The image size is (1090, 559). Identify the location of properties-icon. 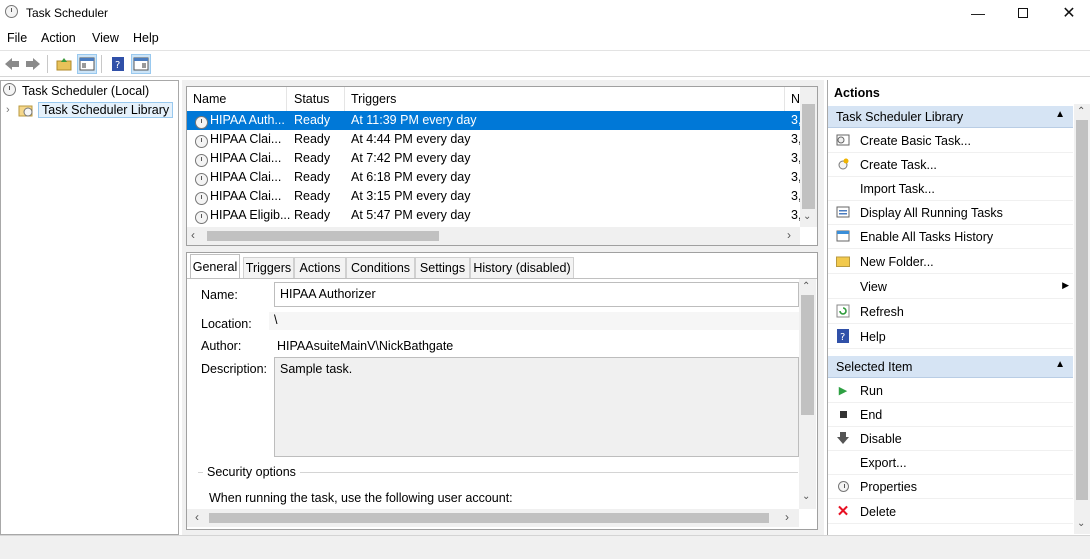
(843, 486).